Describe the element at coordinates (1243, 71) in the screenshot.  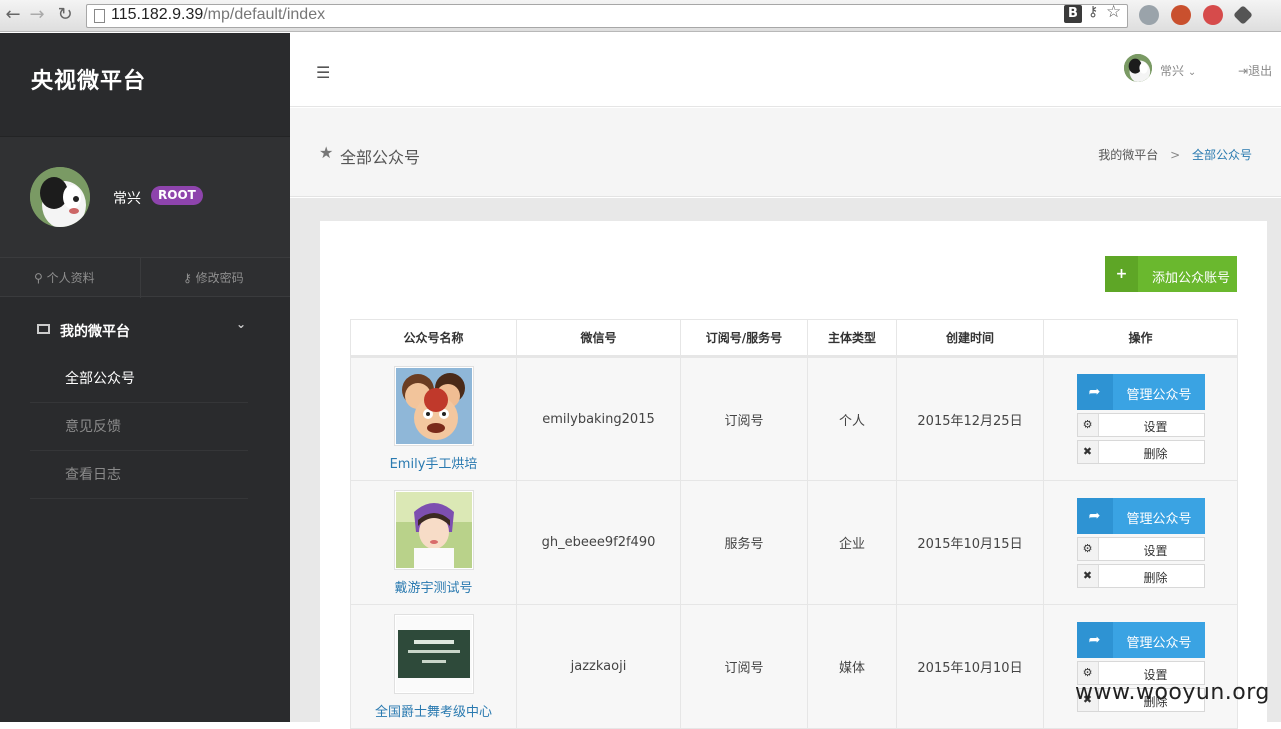
I see `logout-icon: ⇥` at that location.